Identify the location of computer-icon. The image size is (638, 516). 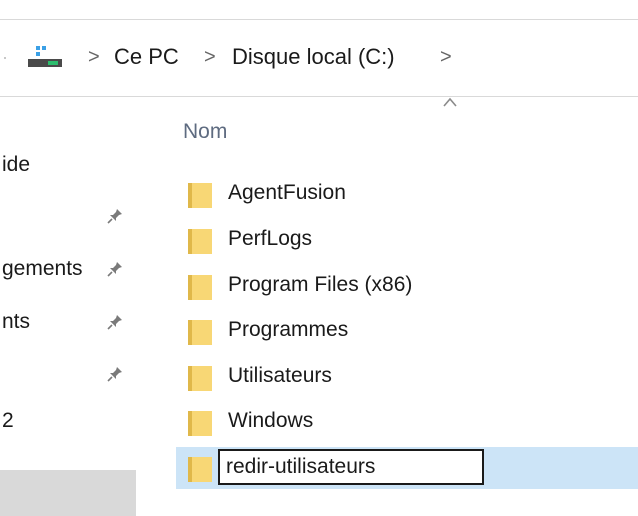
(45, 56).